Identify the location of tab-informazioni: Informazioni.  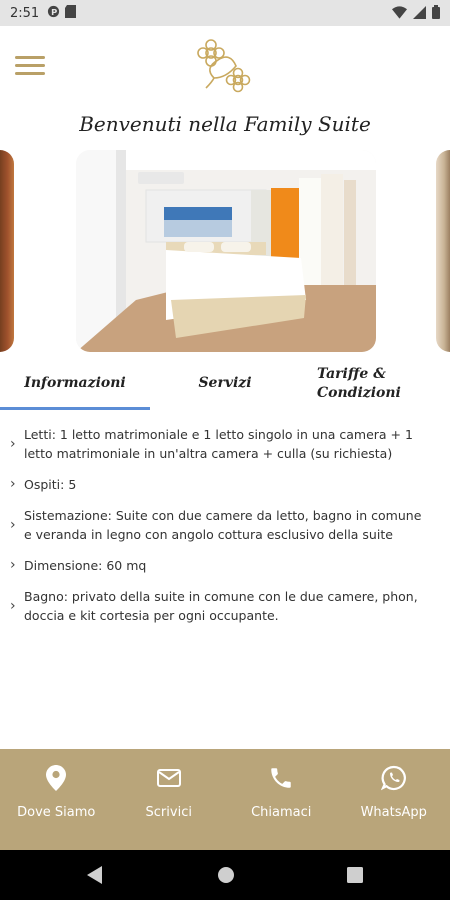
(75, 383).